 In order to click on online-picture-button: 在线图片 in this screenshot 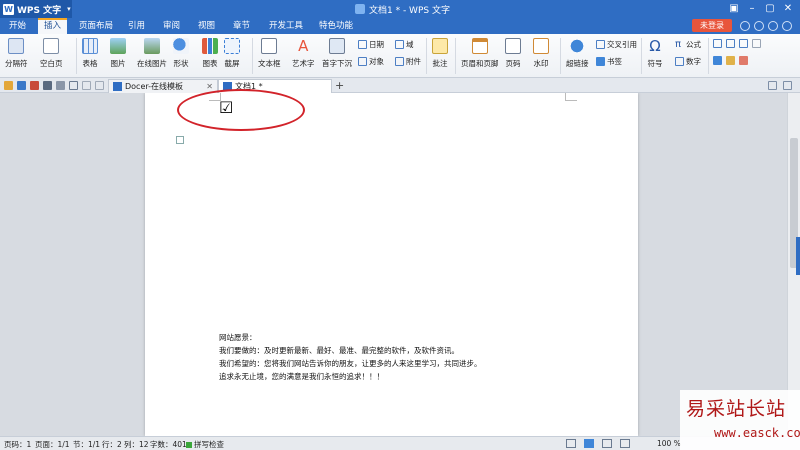, I will do `click(152, 53)`.